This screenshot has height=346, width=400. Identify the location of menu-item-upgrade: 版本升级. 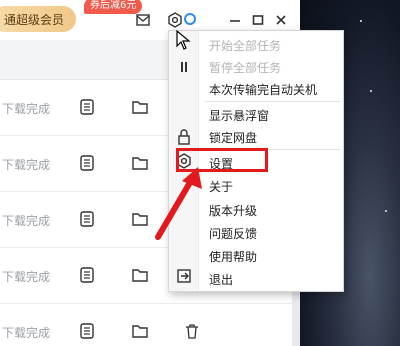
(233, 210).